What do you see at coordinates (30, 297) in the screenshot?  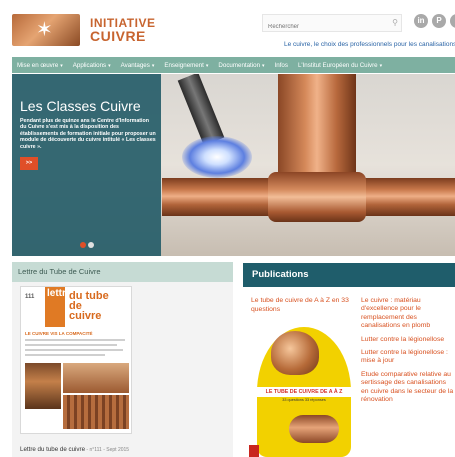 I see `cover-logo: 111` at bounding box center [30, 297].